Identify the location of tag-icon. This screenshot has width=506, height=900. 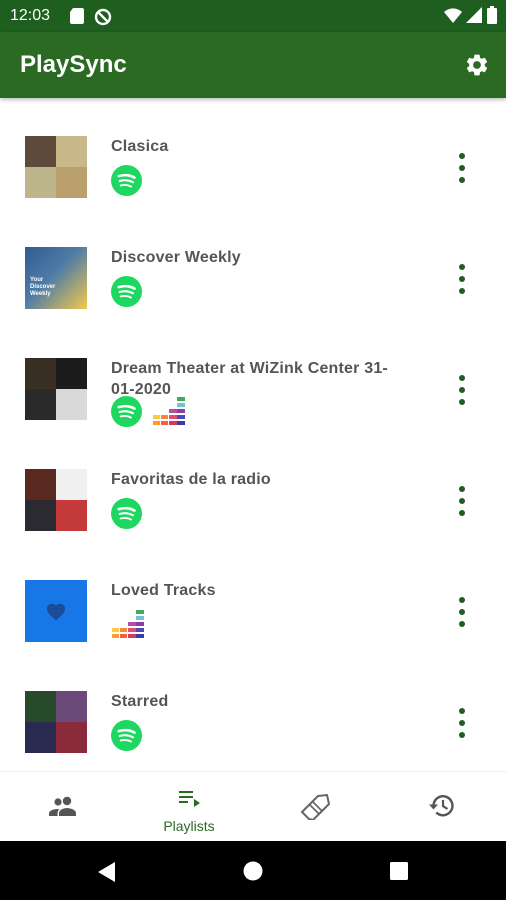
(315, 807).